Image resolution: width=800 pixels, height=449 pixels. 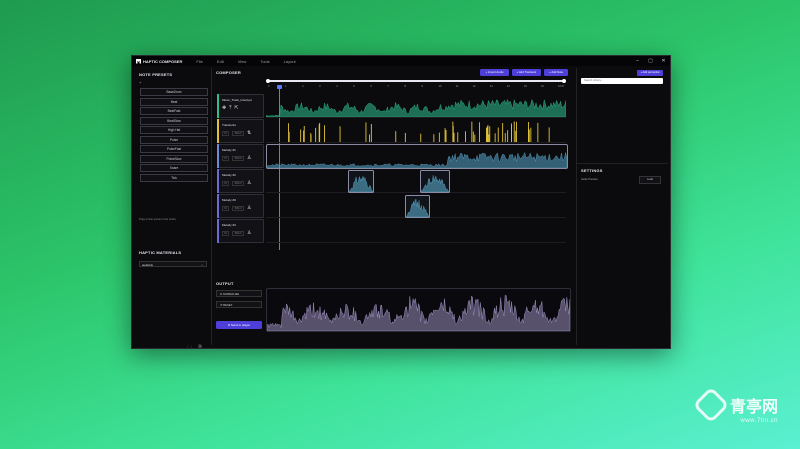 I want to click on settings-section: SETTINGS Audio Preview Load, so click(x=622, y=173).